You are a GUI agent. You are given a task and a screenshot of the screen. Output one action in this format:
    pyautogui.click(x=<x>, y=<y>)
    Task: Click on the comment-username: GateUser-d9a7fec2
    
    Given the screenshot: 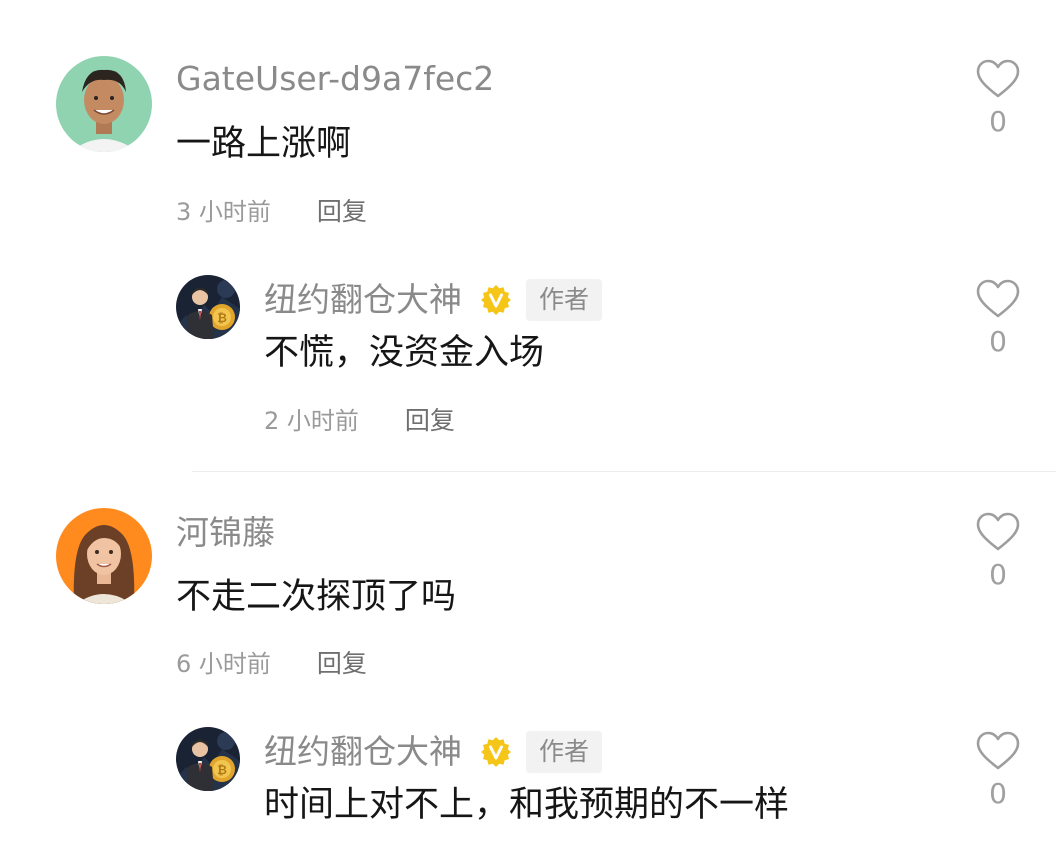 What is the action you would take?
    pyautogui.click(x=335, y=79)
    